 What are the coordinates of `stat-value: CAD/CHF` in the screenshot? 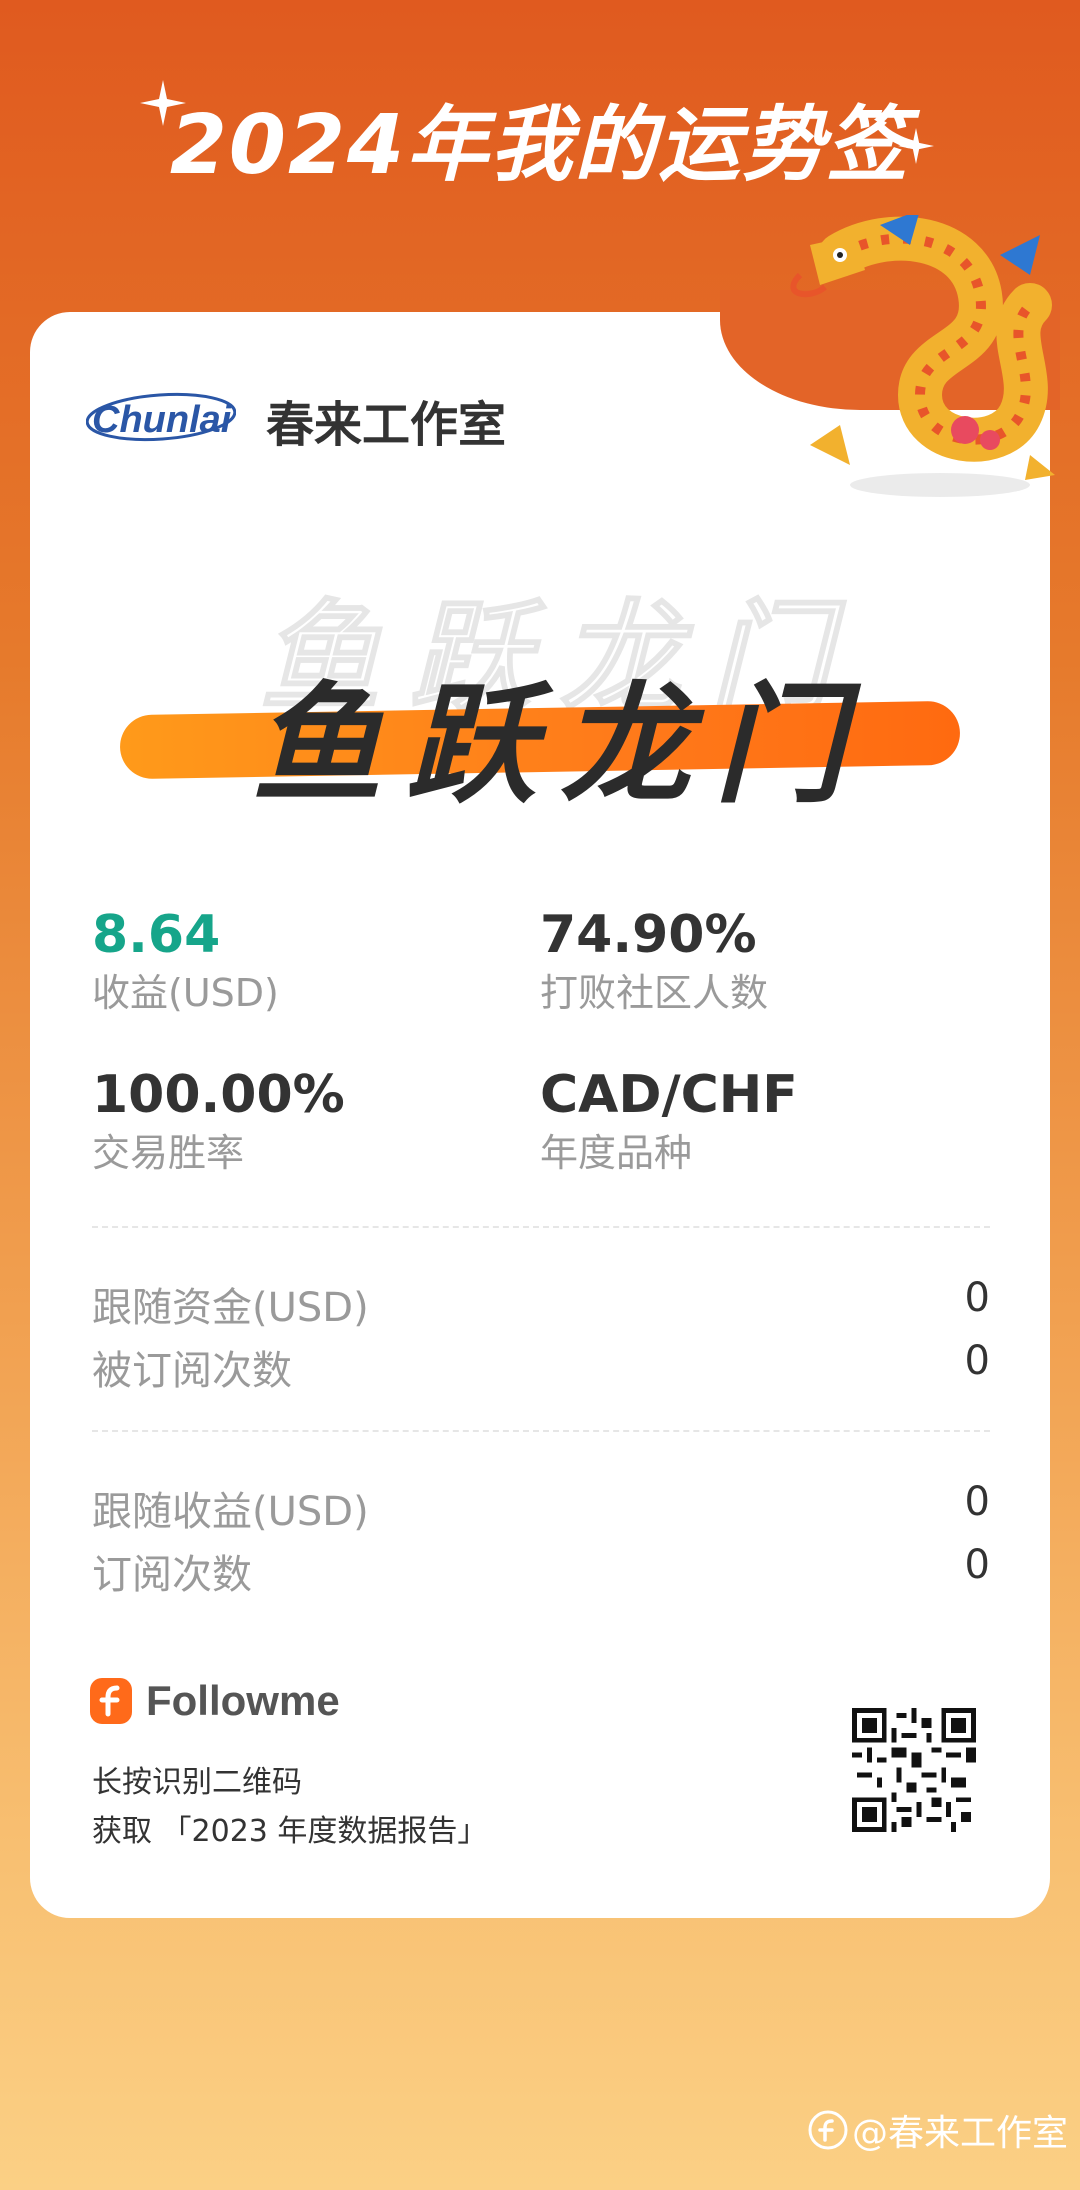 It's located at (669, 1095).